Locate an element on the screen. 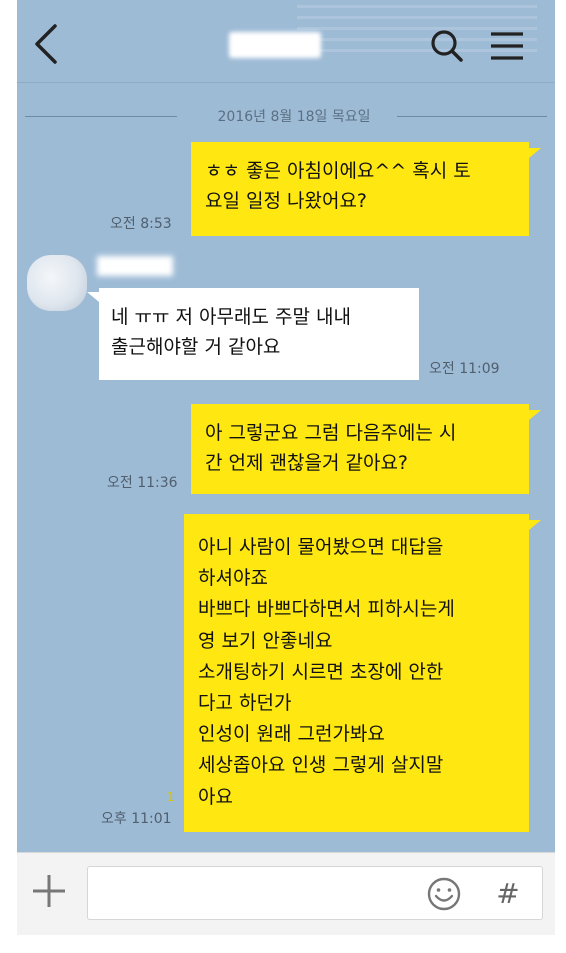 This screenshot has width=566, height=953. hash-icon: # is located at coordinates (508, 894).